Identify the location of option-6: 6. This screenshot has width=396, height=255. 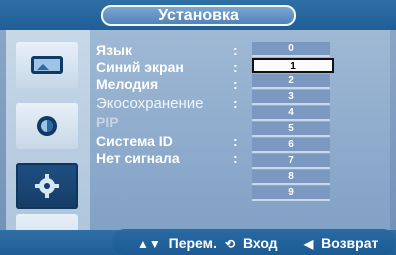
(291, 145).